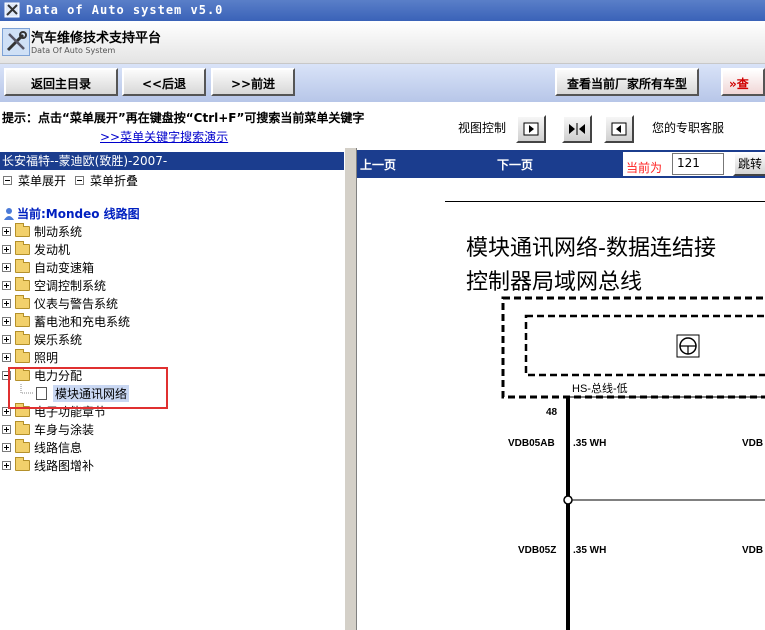 The image size is (765, 630). Describe the element at coordinates (70, 285) in the screenshot. I see `tree-item-label: 空调控制系统` at that location.